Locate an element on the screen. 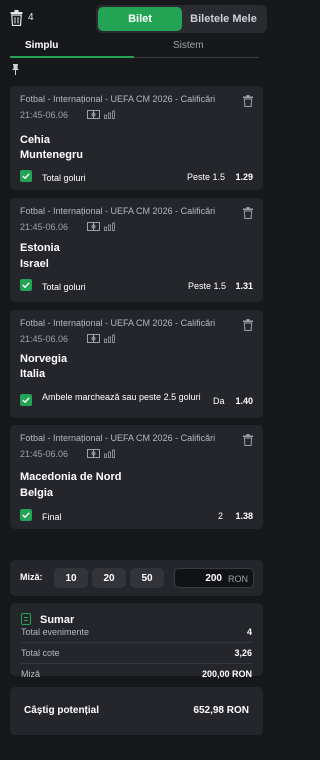  potential-winnings-value: 652,98 RON is located at coordinates (221, 710).